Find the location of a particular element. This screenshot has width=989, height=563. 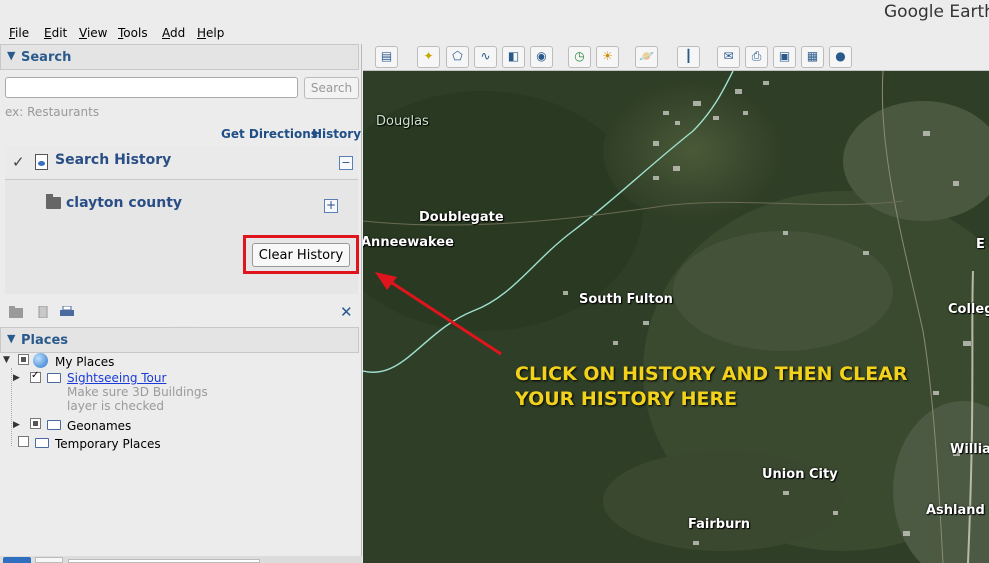

map-label-william: Willian is located at coordinates (969, 449).